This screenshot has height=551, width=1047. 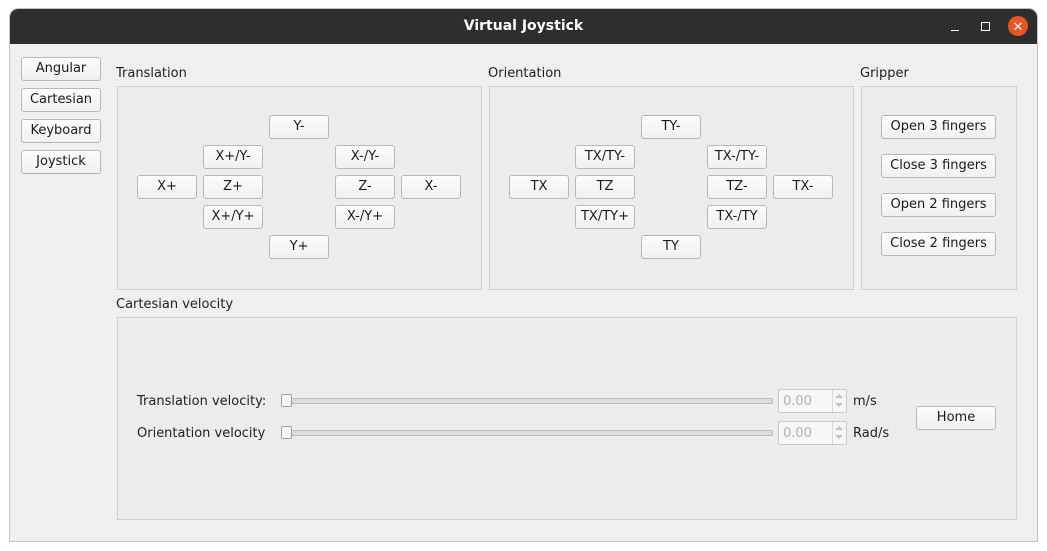 I want to click on title-bar: Virtual Joystick ✕, so click(x=523, y=26).